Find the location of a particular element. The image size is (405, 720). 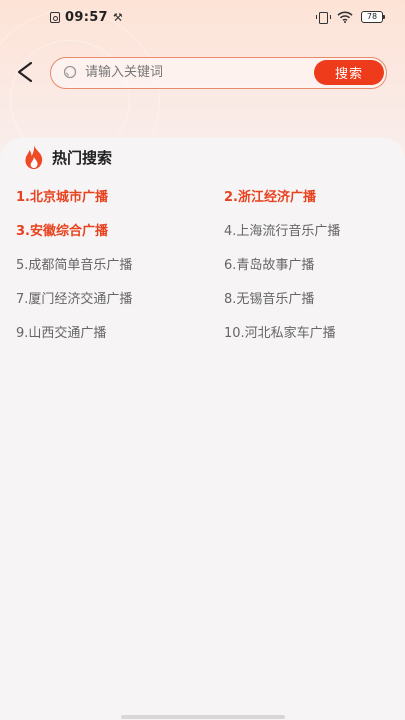

hot-search-title: 热门搜索 is located at coordinates (82, 157).